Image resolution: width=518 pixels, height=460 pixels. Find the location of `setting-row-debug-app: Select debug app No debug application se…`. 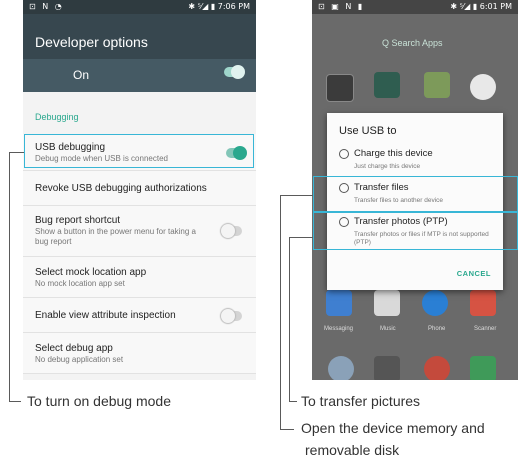

setting-row-debug-app: Select debug app No debug application se… is located at coordinates (139, 353).